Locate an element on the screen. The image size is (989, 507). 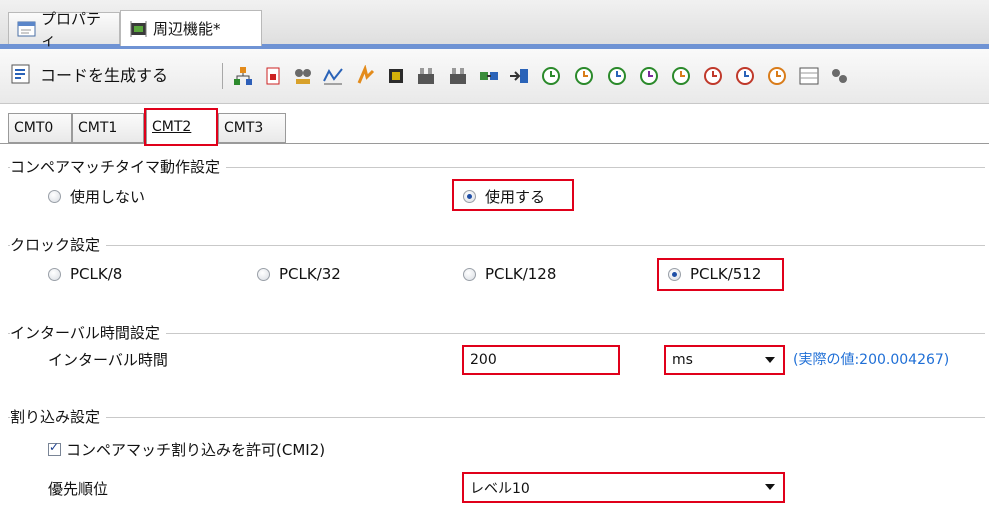
more-icon is located at coordinates (839, 76).